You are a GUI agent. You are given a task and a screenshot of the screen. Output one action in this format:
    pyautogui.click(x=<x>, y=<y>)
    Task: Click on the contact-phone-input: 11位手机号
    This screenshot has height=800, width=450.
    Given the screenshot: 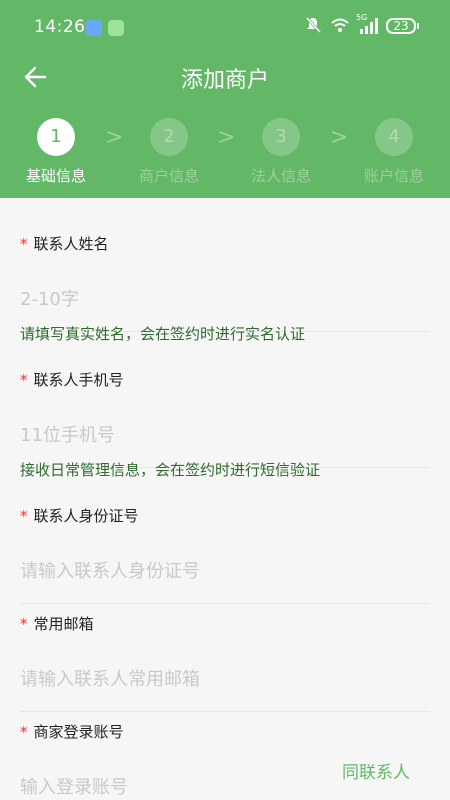 What is the action you would take?
    pyautogui.click(x=225, y=434)
    